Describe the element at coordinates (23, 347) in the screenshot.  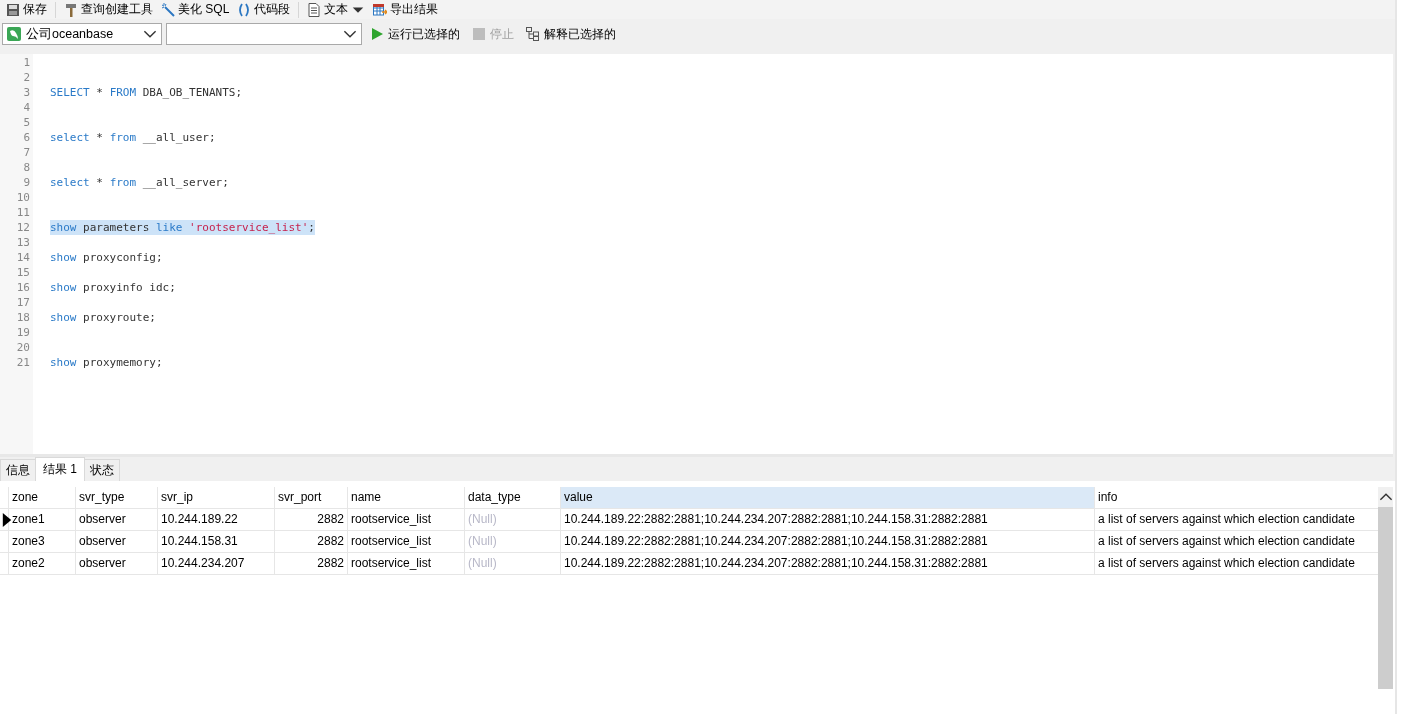
I see `line-number: 20` at that location.